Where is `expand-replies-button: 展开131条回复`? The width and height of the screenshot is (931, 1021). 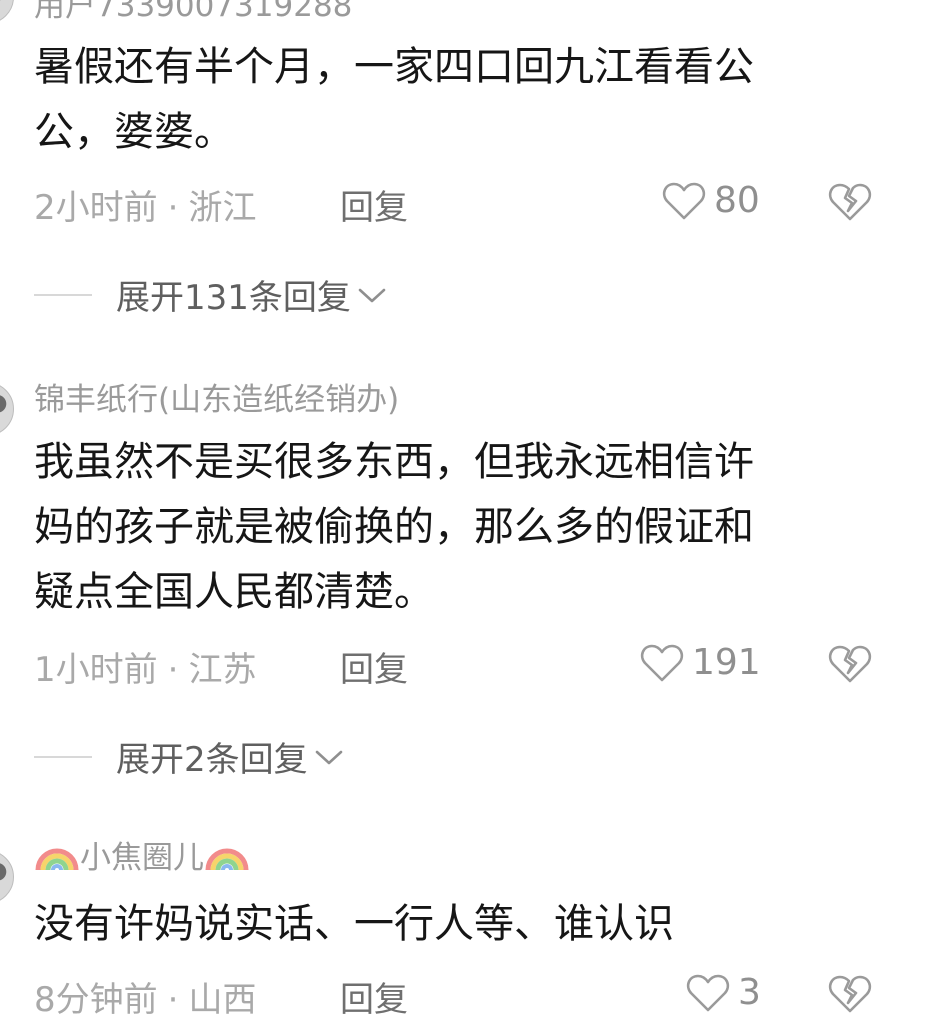
expand-replies-button: 展开131条回复 is located at coordinates (210, 294).